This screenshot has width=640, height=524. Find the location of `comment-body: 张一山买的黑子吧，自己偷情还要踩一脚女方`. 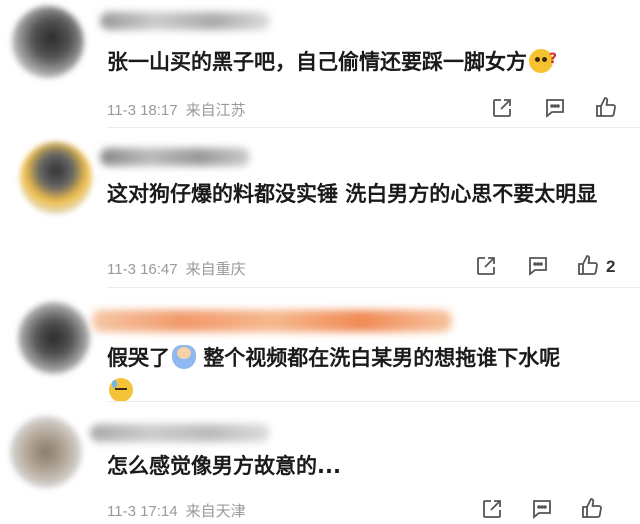

comment-body: 张一山买的黑子吧，自己偷情还要踩一脚女方 is located at coordinates (317, 62).